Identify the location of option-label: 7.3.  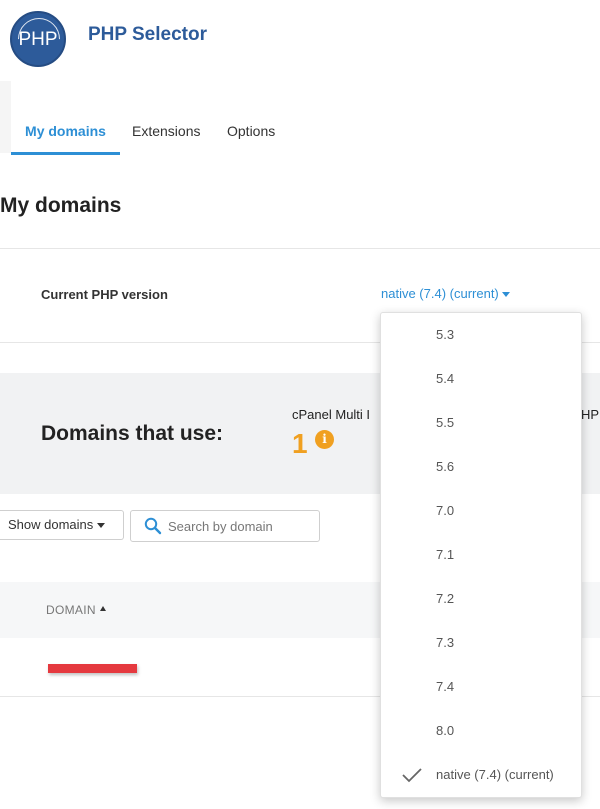
(445, 642).